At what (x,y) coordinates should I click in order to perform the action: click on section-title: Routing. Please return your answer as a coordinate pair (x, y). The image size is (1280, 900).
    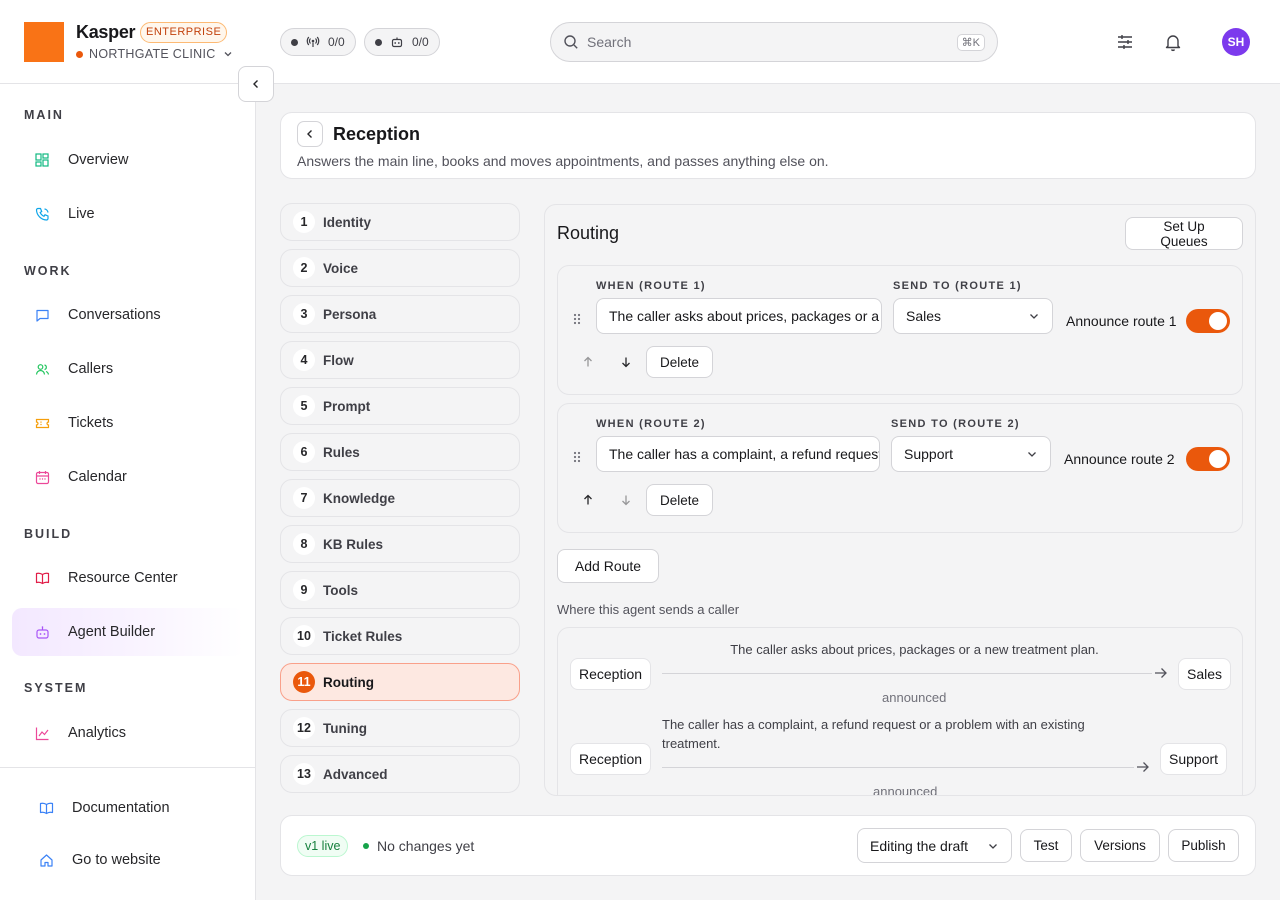
    Looking at the image, I should click on (588, 233).